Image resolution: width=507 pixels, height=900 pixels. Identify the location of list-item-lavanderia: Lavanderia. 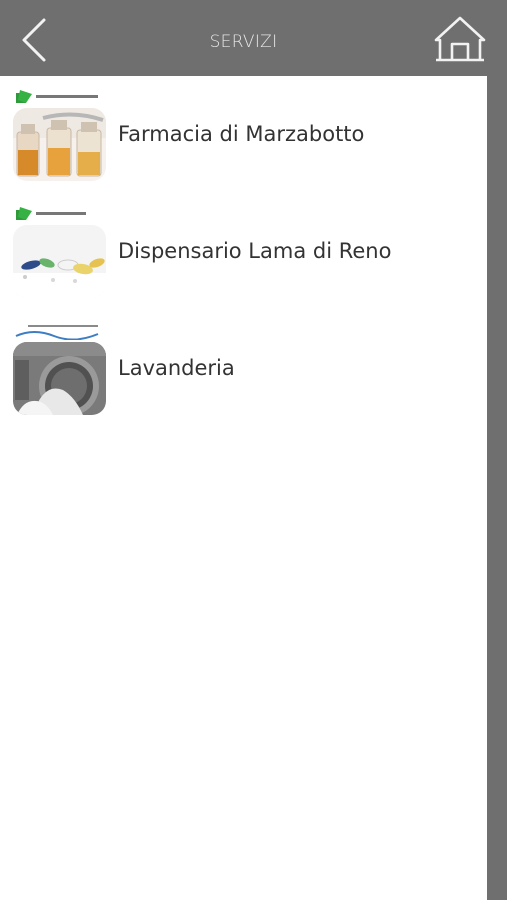
(243, 376).